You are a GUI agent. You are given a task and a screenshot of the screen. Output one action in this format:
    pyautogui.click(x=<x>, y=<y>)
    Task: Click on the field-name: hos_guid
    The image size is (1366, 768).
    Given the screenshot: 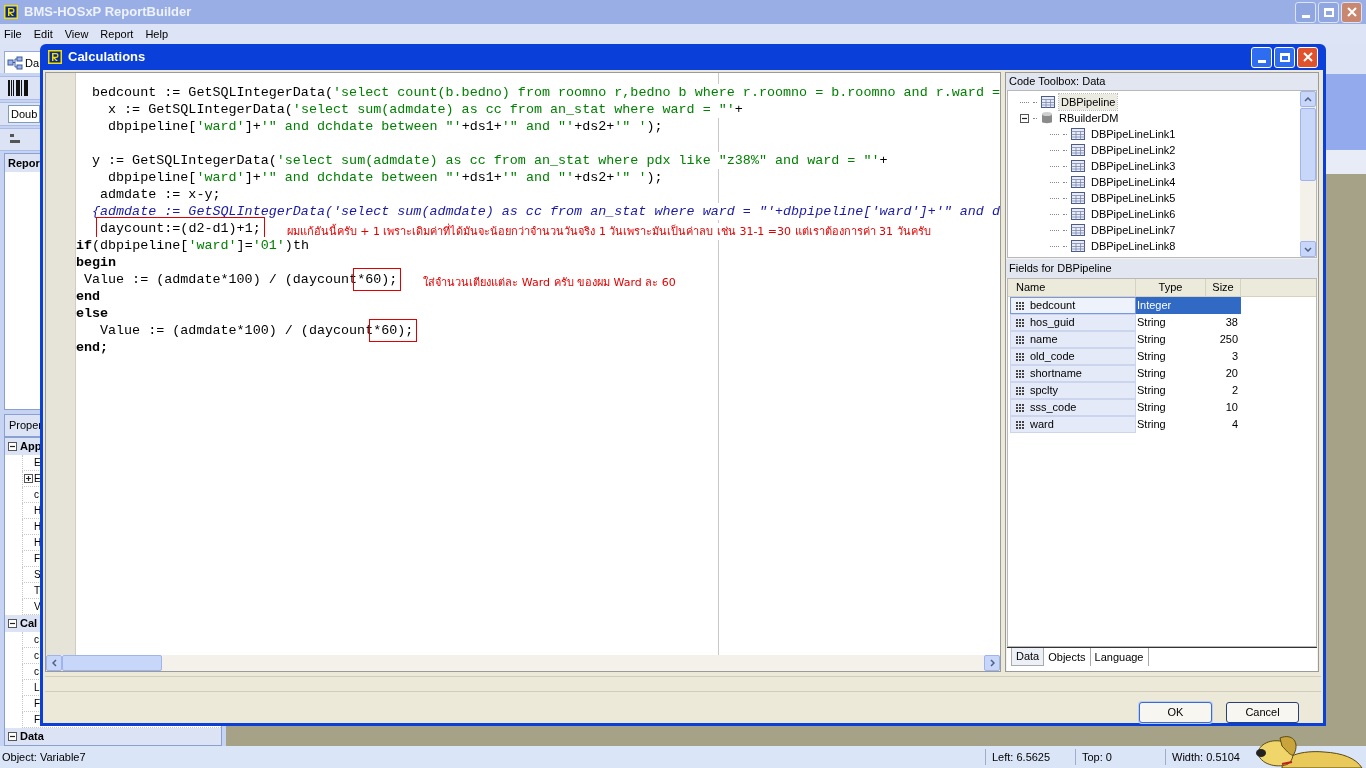 What is the action you would take?
    pyautogui.click(x=1052, y=323)
    